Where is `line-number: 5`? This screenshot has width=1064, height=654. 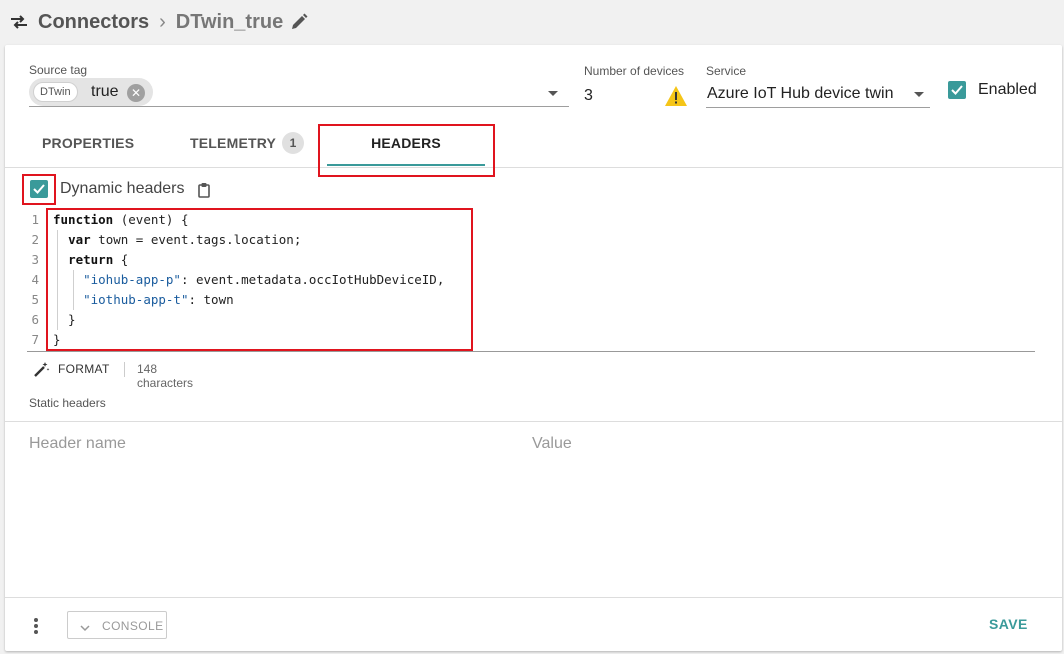 line-number: 5 is located at coordinates (35, 299).